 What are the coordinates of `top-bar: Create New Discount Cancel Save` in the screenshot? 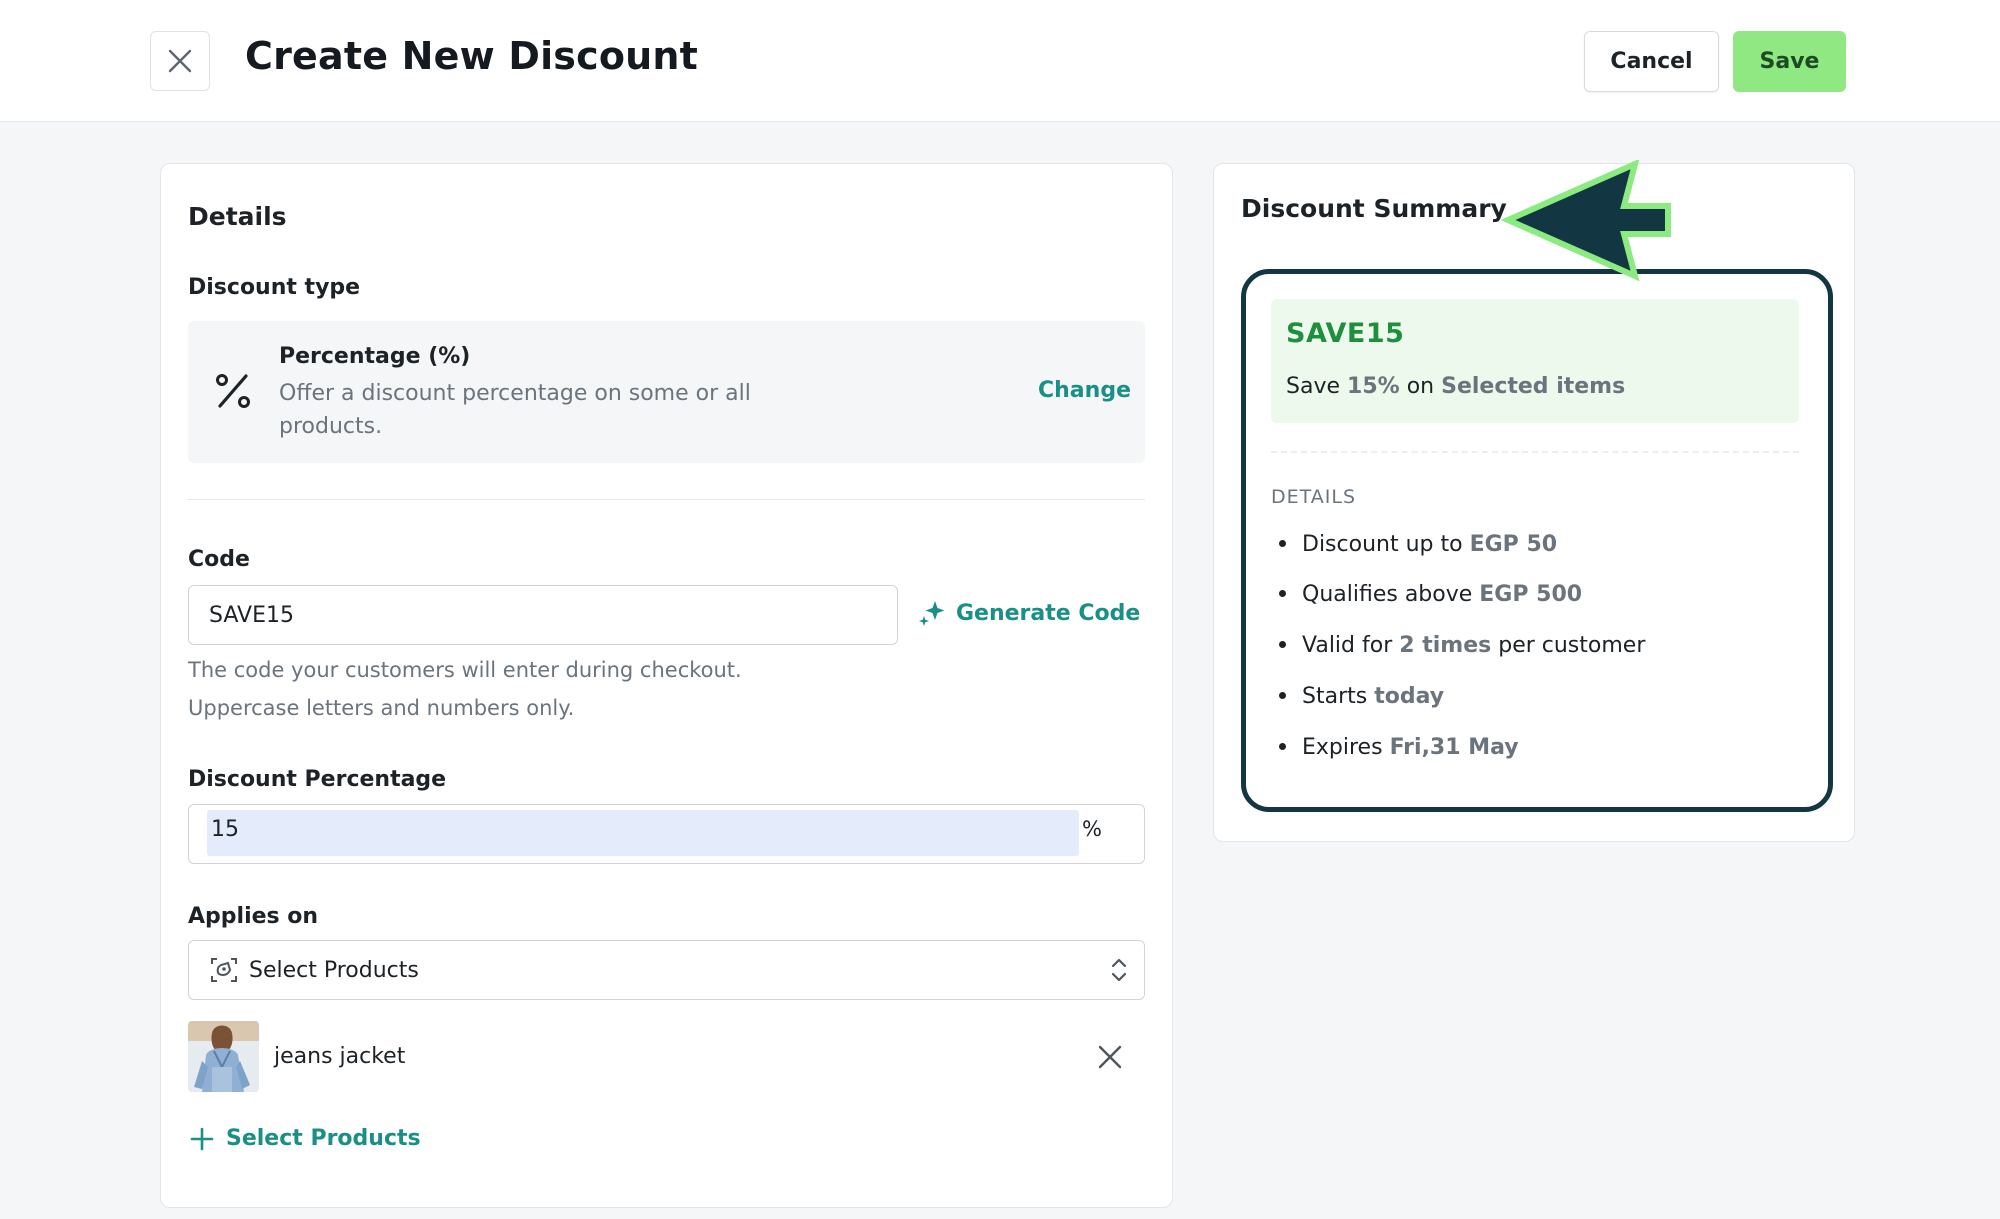 It's located at (1000, 61).